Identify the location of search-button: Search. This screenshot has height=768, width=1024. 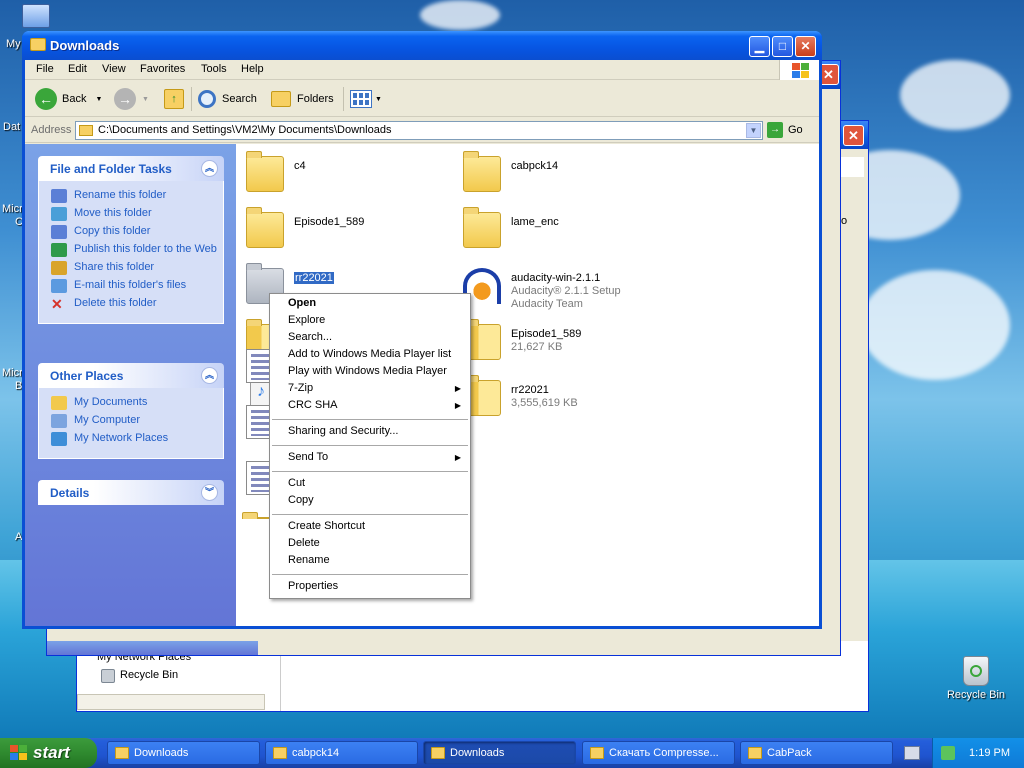
(227, 99).